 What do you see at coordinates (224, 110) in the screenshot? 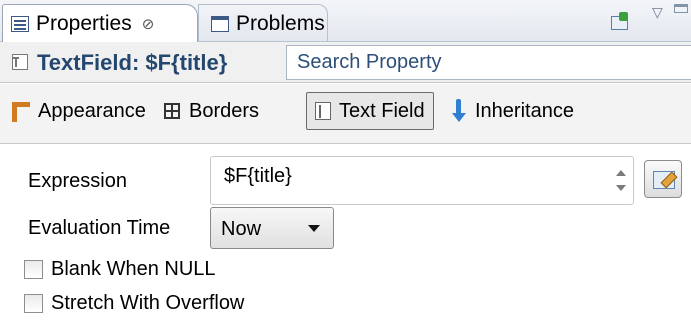
I see `section-borders-label: Borders` at bounding box center [224, 110].